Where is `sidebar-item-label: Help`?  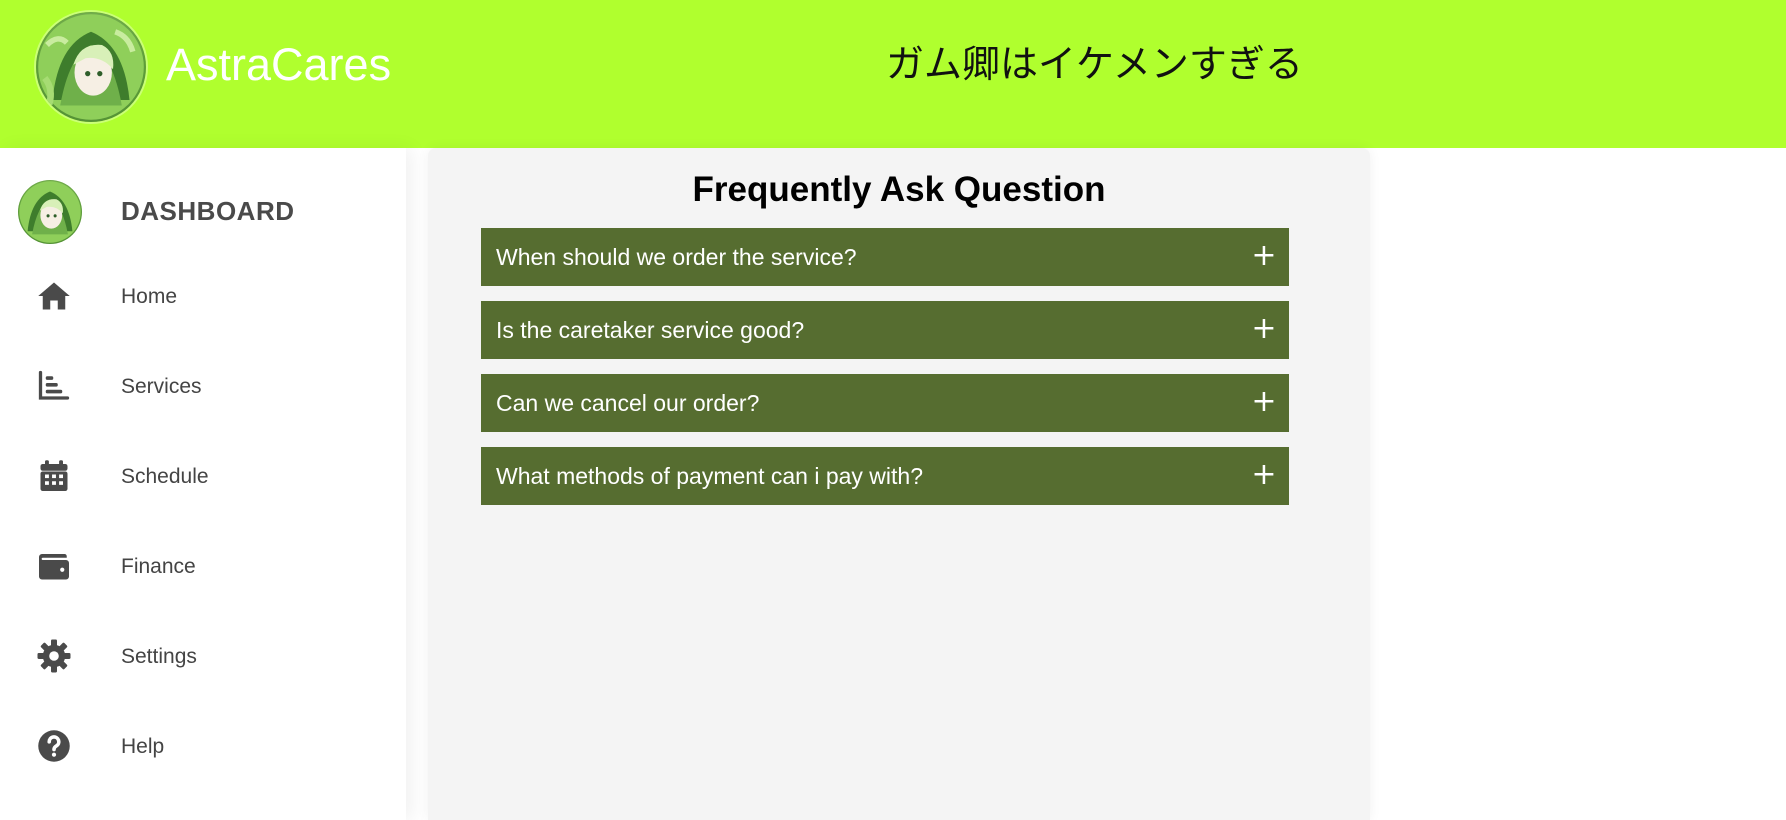 sidebar-item-label: Help is located at coordinates (143, 746).